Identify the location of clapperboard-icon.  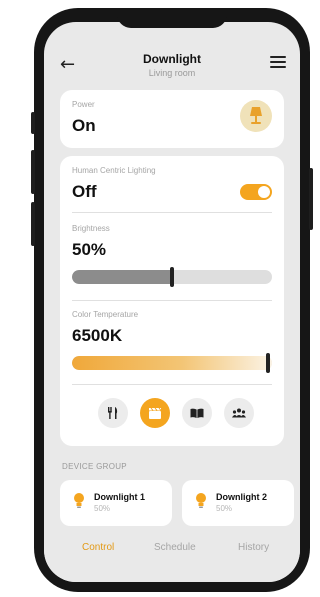
(155, 413).